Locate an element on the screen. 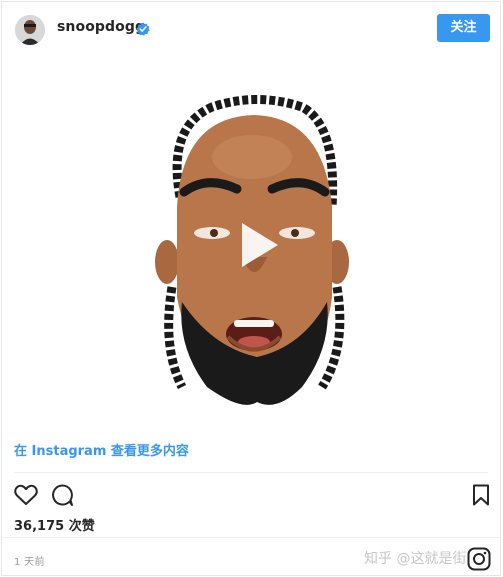 The height and width of the screenshot is (577, 503). follow-button: 关注 is located at coordinates (463, 28).